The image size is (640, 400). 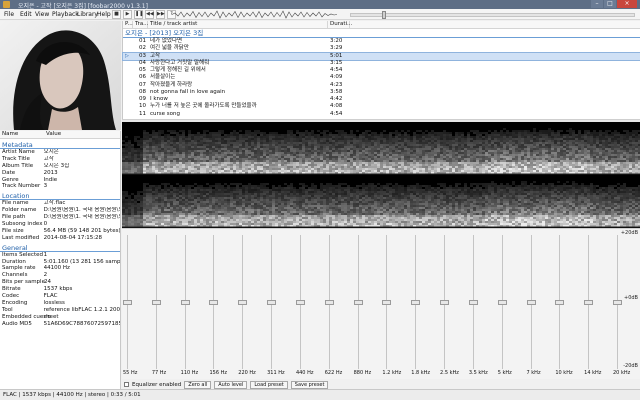 What do you see at coordinates (65, 14) in the screenshot?
I see `menu-playback: Playback` at bounding box center [65, 14].